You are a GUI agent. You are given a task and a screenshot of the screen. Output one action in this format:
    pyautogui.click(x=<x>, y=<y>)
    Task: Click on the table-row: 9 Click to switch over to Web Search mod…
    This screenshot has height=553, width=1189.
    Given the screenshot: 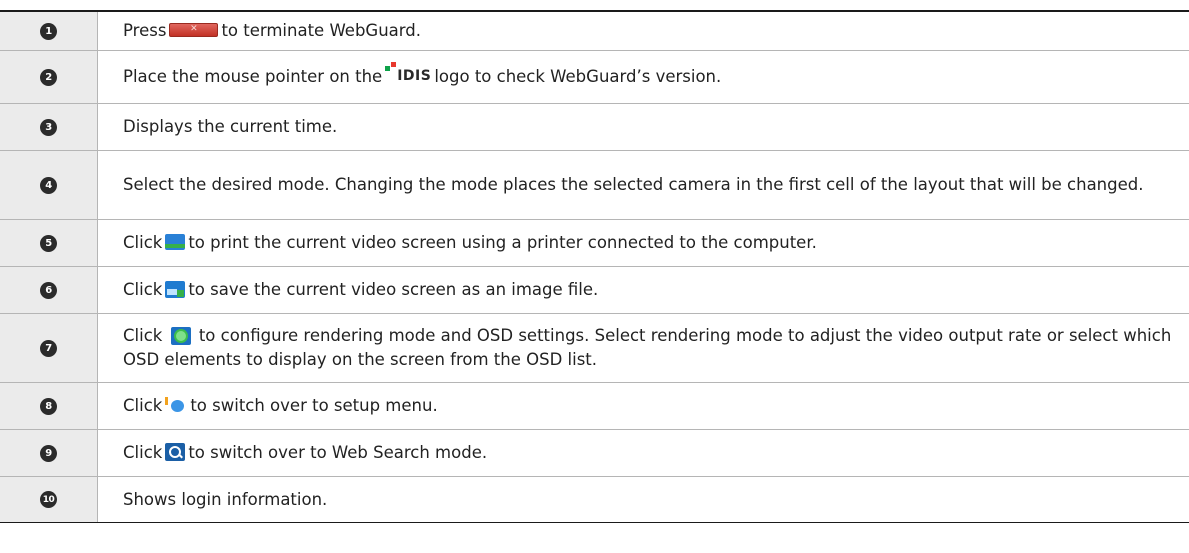 What is the action you would take?
    pyautogui.click(x=594, y=453)
    